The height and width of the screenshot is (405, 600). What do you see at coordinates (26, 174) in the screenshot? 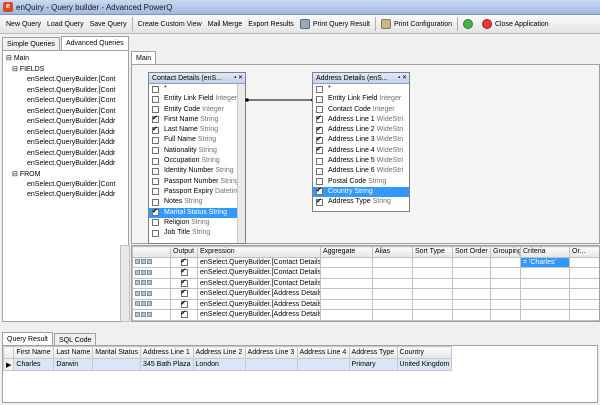
I see `tree-node-from: ⊟ FROM` at bounding box center [26, 174].